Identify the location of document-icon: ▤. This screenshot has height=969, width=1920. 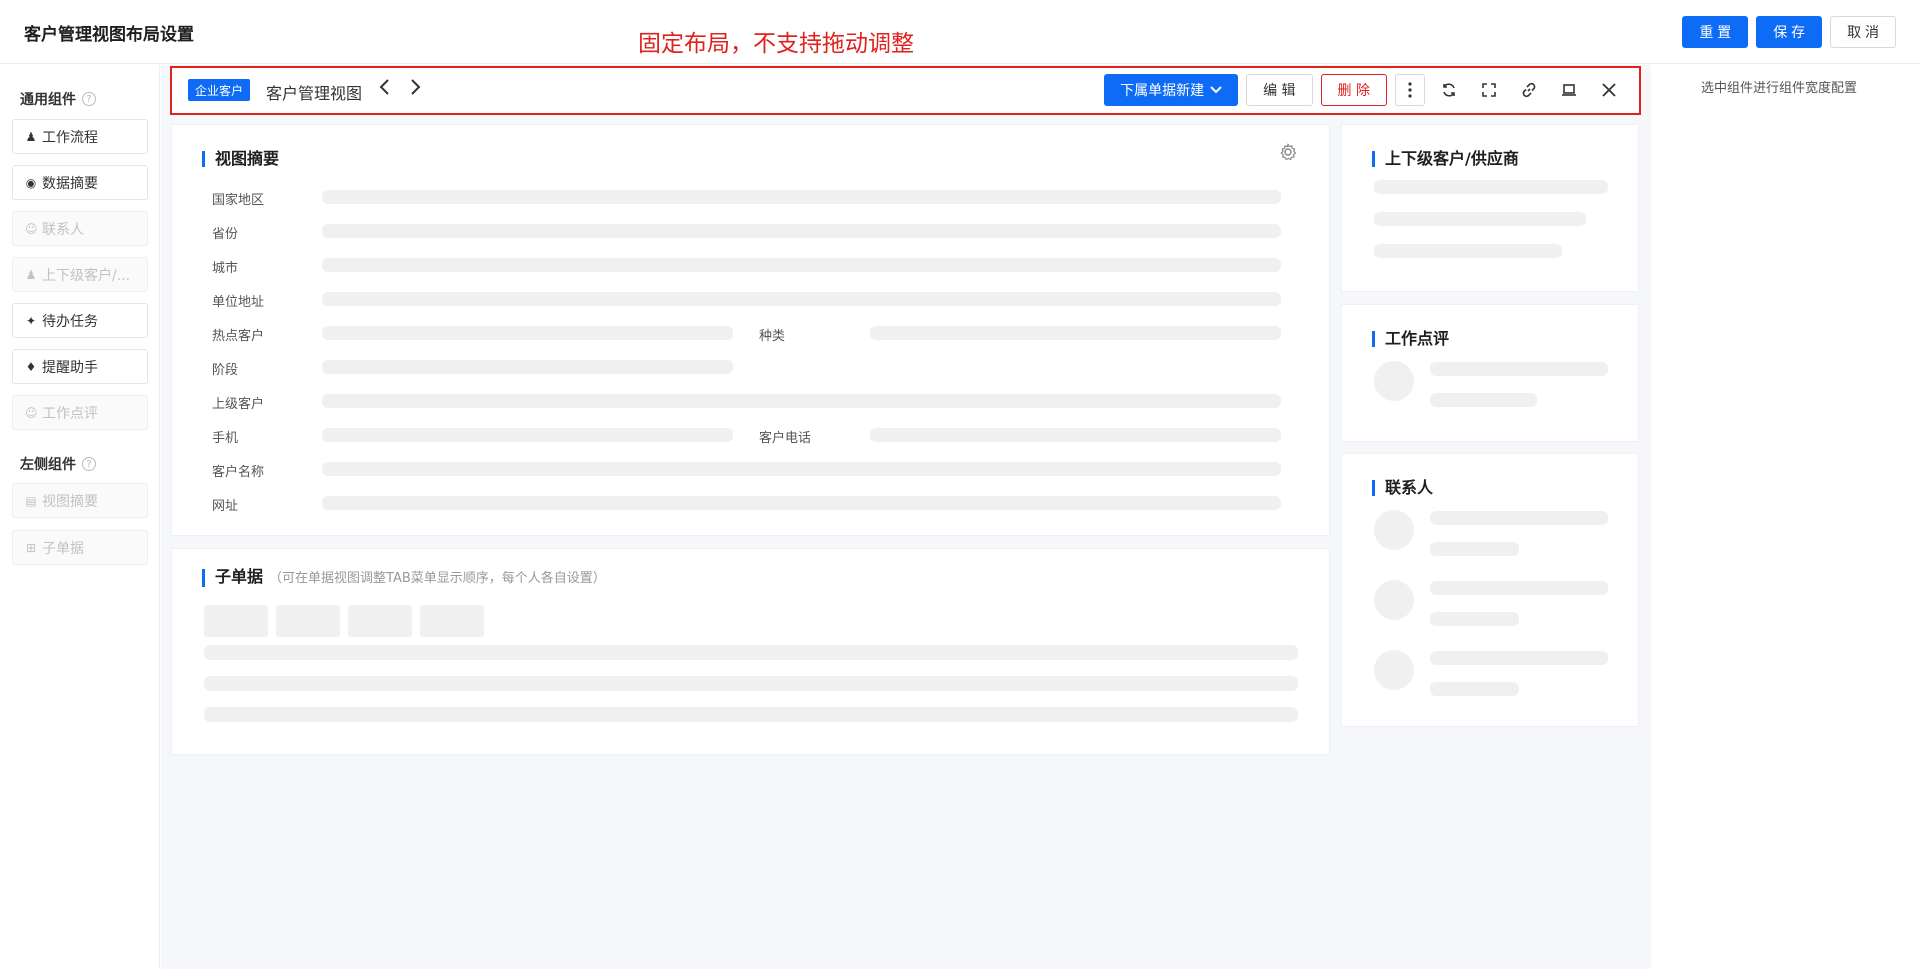
(31, 500).